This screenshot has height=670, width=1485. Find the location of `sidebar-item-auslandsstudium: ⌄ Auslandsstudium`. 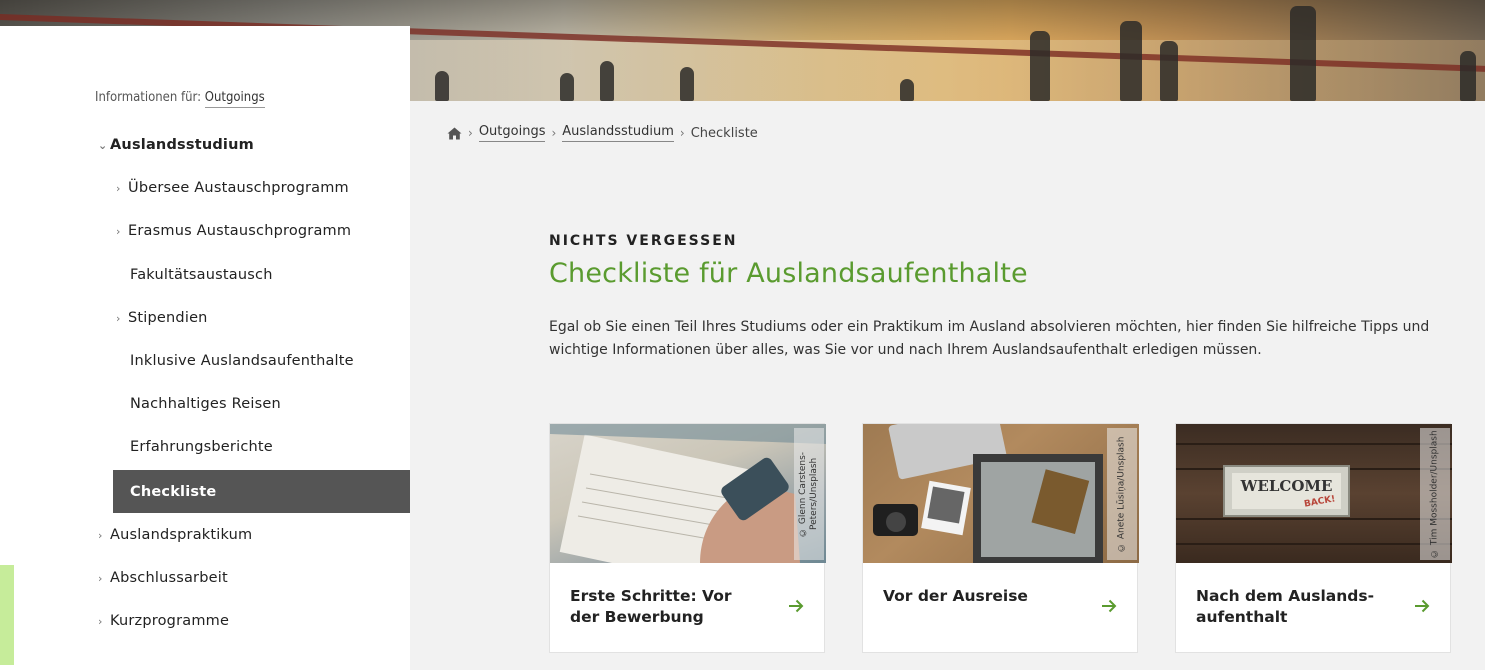

sidebar-item-auslandsstudium: ⌄ Auslandsstudium is located at coordinates (176, 145).